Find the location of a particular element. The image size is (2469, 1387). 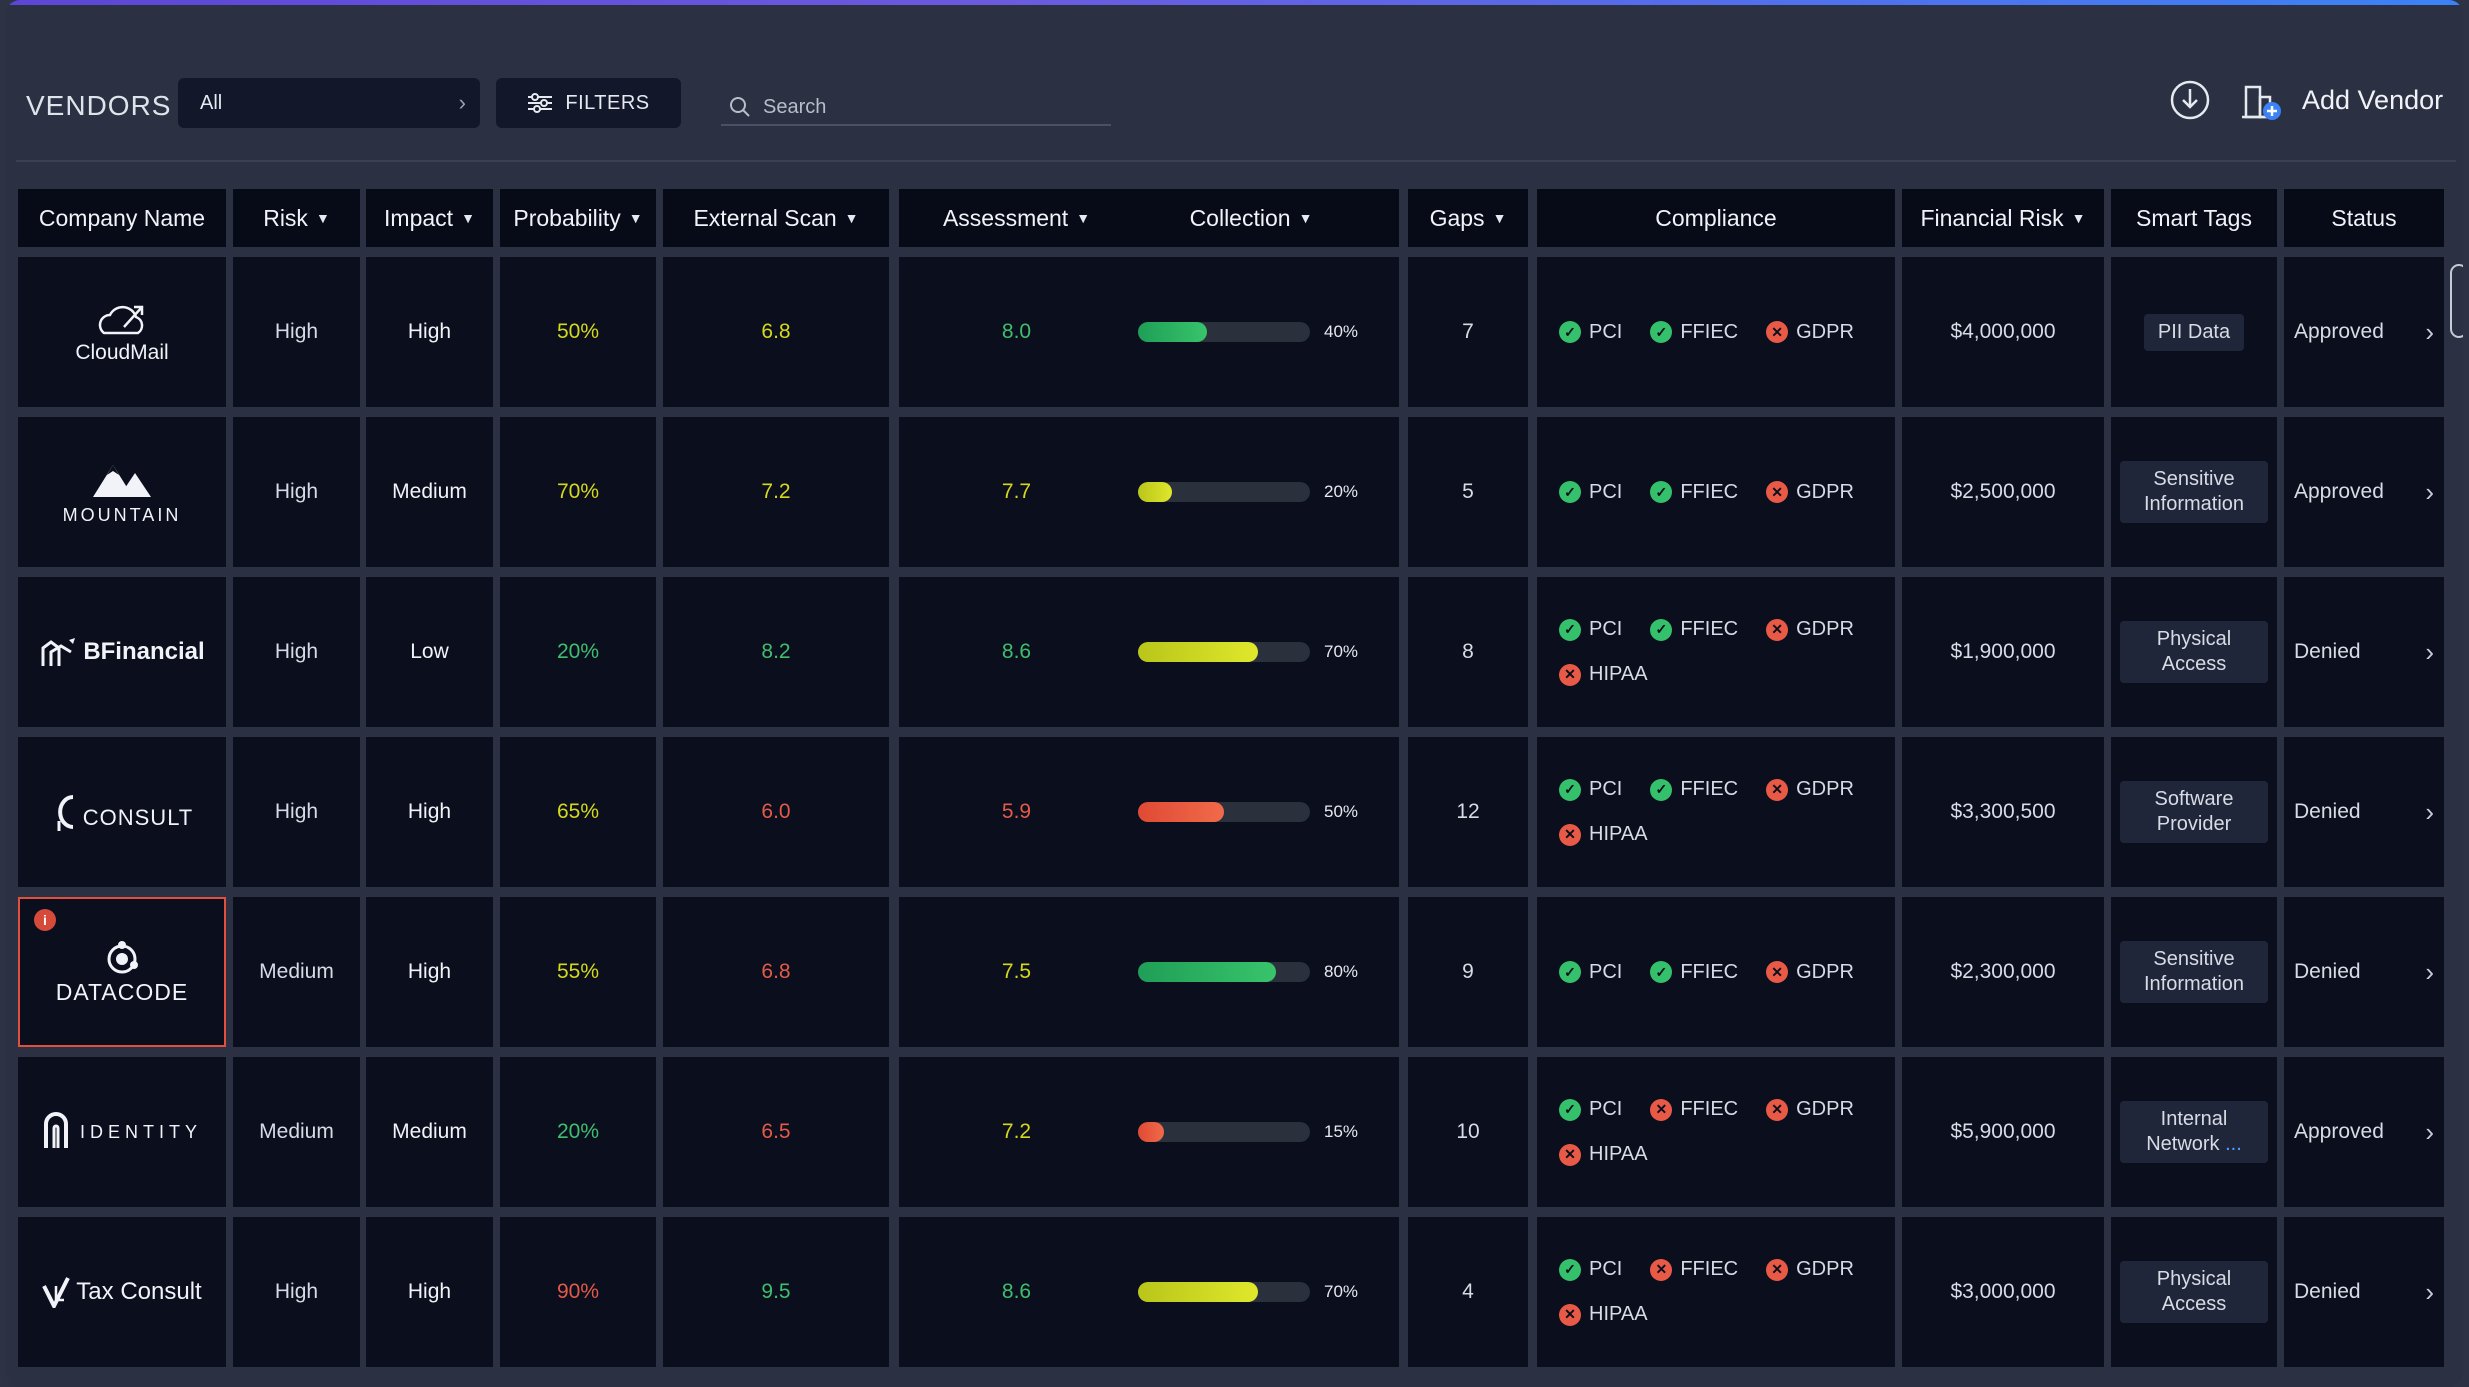

assessment-value: 8.6 is located at coordinates (1016, 651).